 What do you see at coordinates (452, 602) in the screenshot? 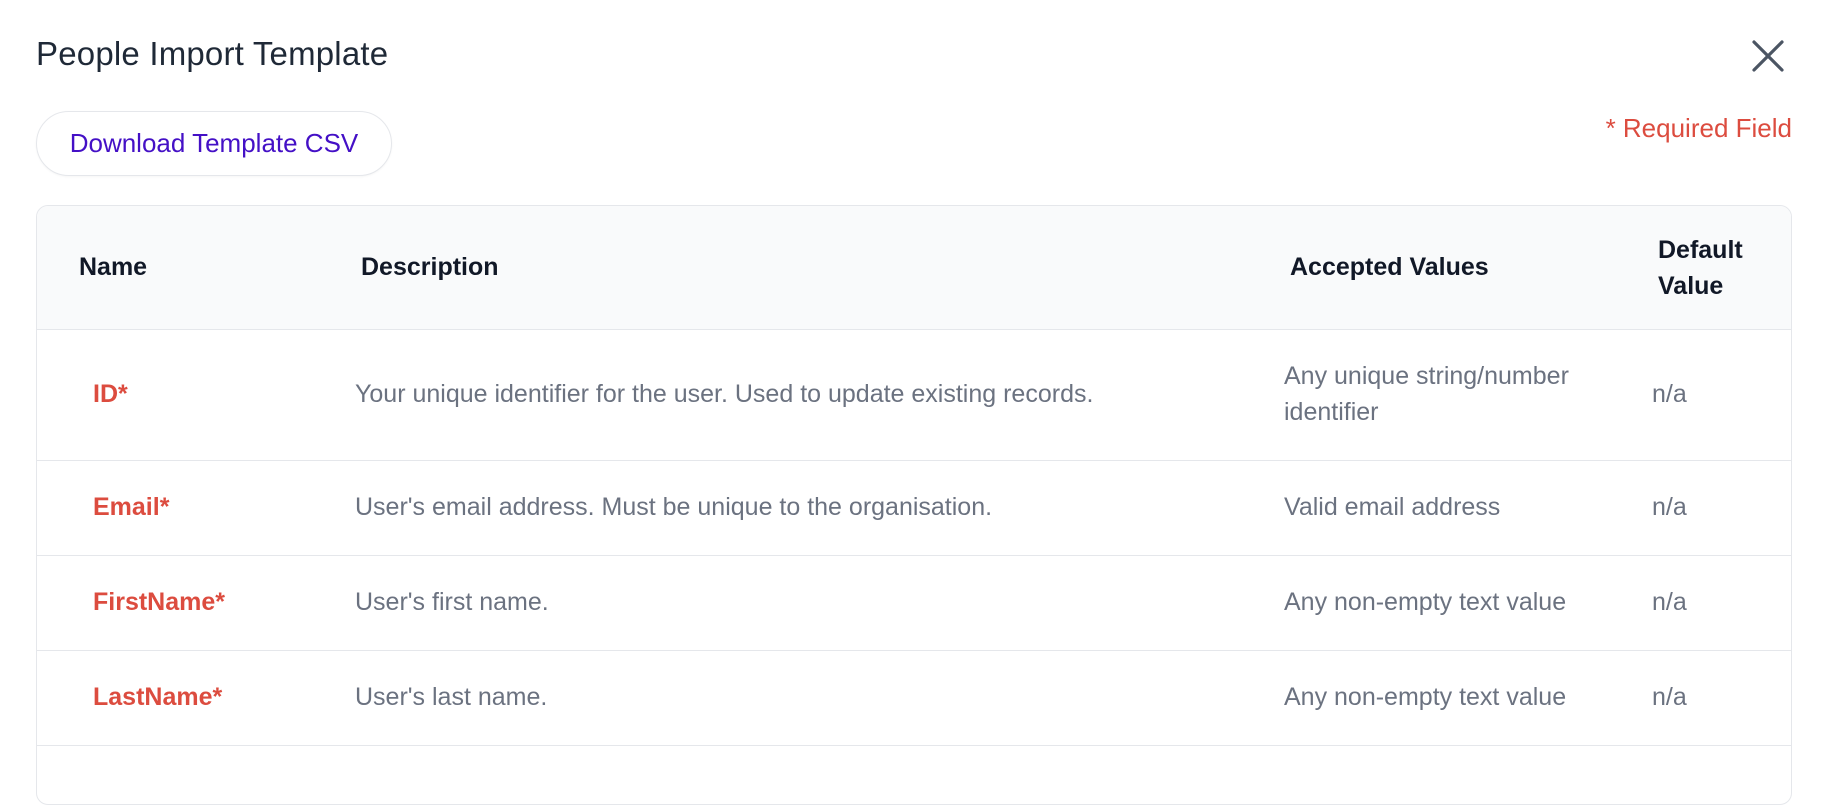
I see `field-description: User's first name.` at bounding box center [452, 602].